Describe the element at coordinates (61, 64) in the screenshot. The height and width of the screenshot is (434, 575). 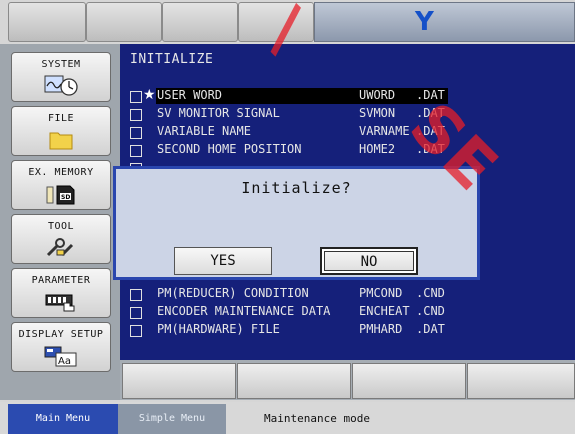
I see `sidebar-item-label: SYSTEM` at that location.